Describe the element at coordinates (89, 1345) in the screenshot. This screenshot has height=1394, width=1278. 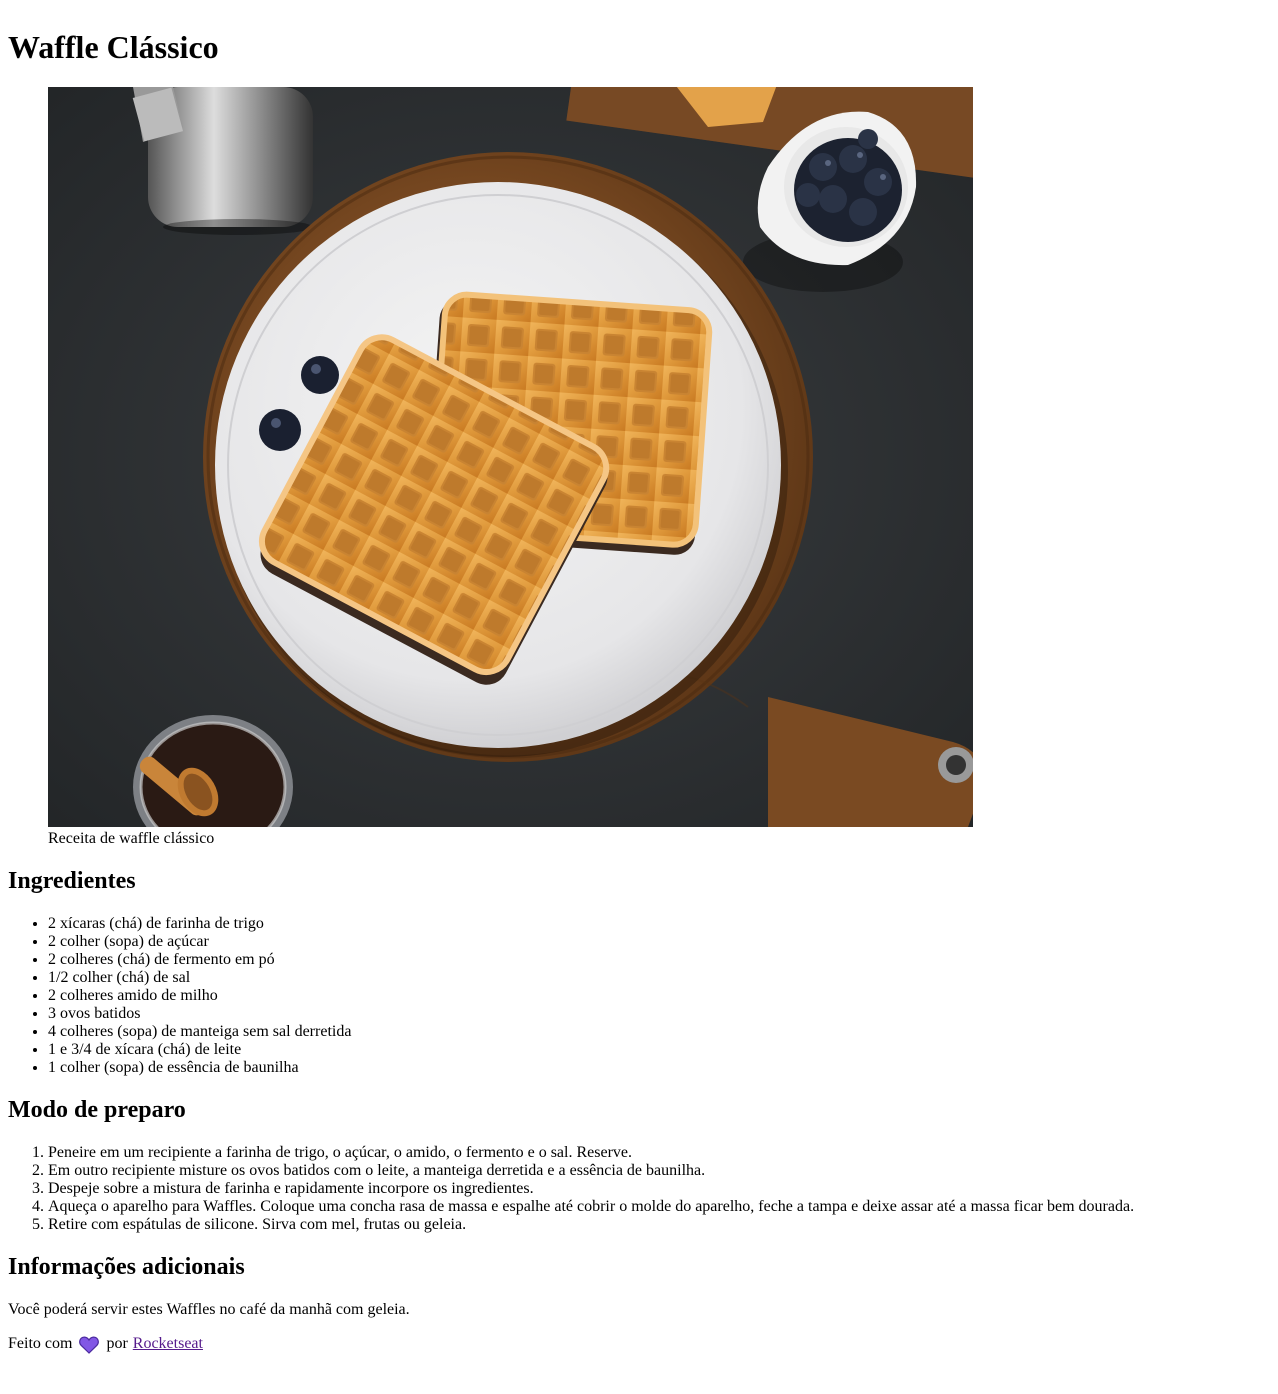
I see `purple-heart-icon` at that location.